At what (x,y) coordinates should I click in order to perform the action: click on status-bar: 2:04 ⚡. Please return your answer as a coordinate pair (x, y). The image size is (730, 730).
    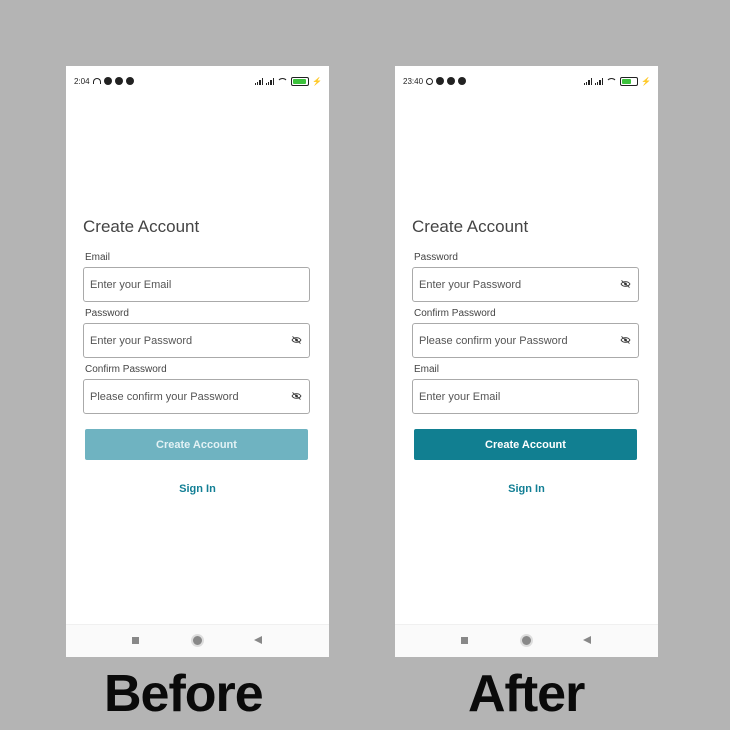
    Looking at the image, I should click on (198, 81).